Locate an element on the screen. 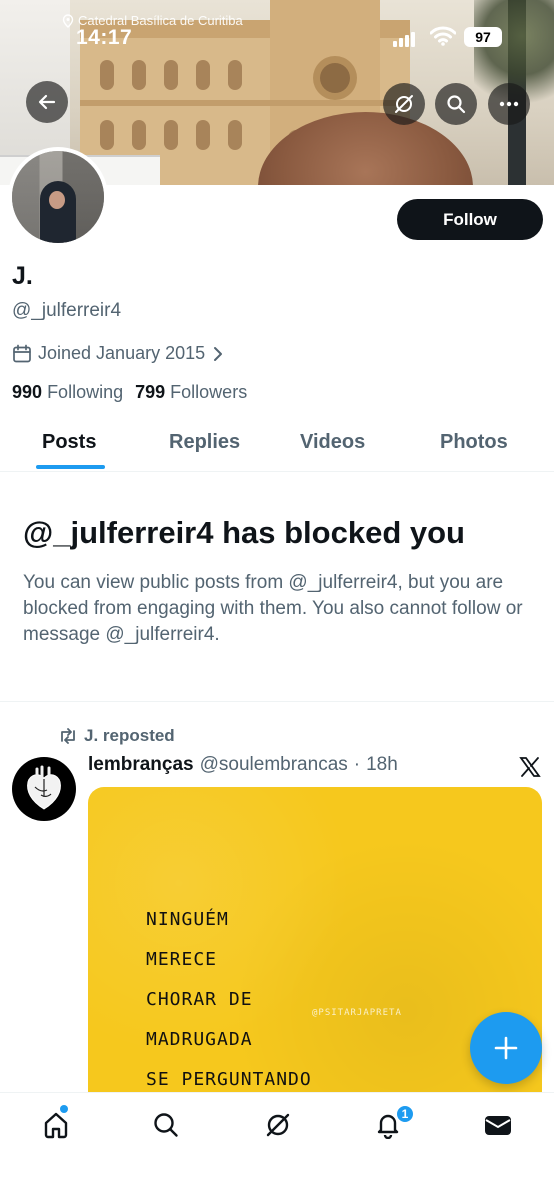 The width and height of the screenshot is (554, 1200). section-divider is located at coordinates (277, 701).